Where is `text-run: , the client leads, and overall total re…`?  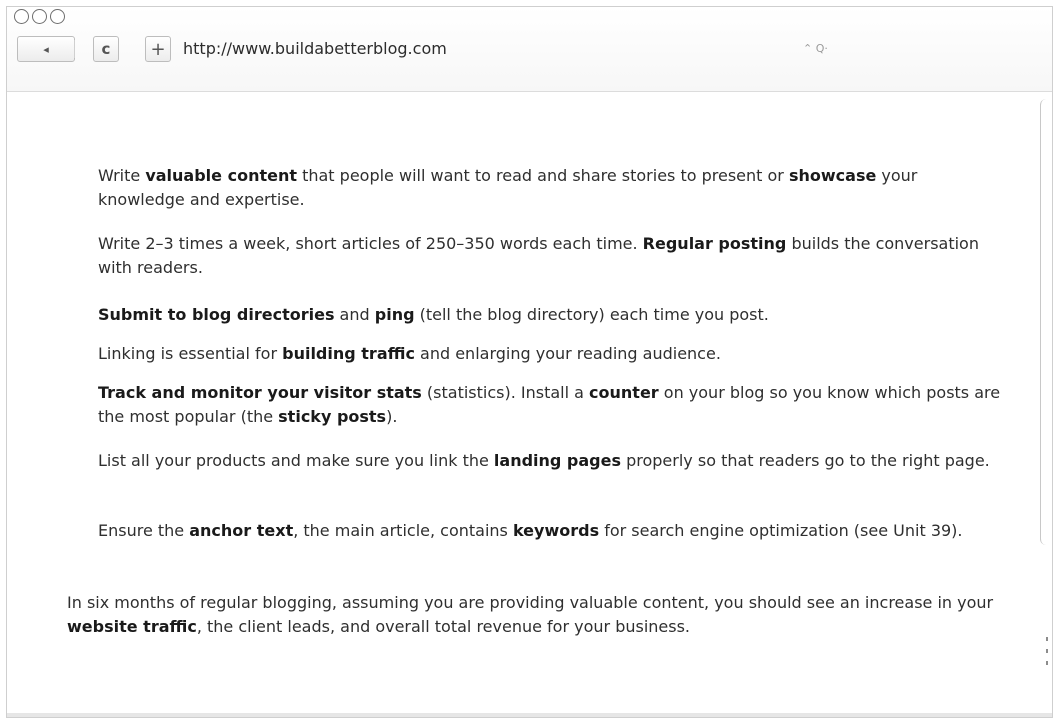
text-run: , the client leads, and overall total re… is located at coordinates (443, 626).